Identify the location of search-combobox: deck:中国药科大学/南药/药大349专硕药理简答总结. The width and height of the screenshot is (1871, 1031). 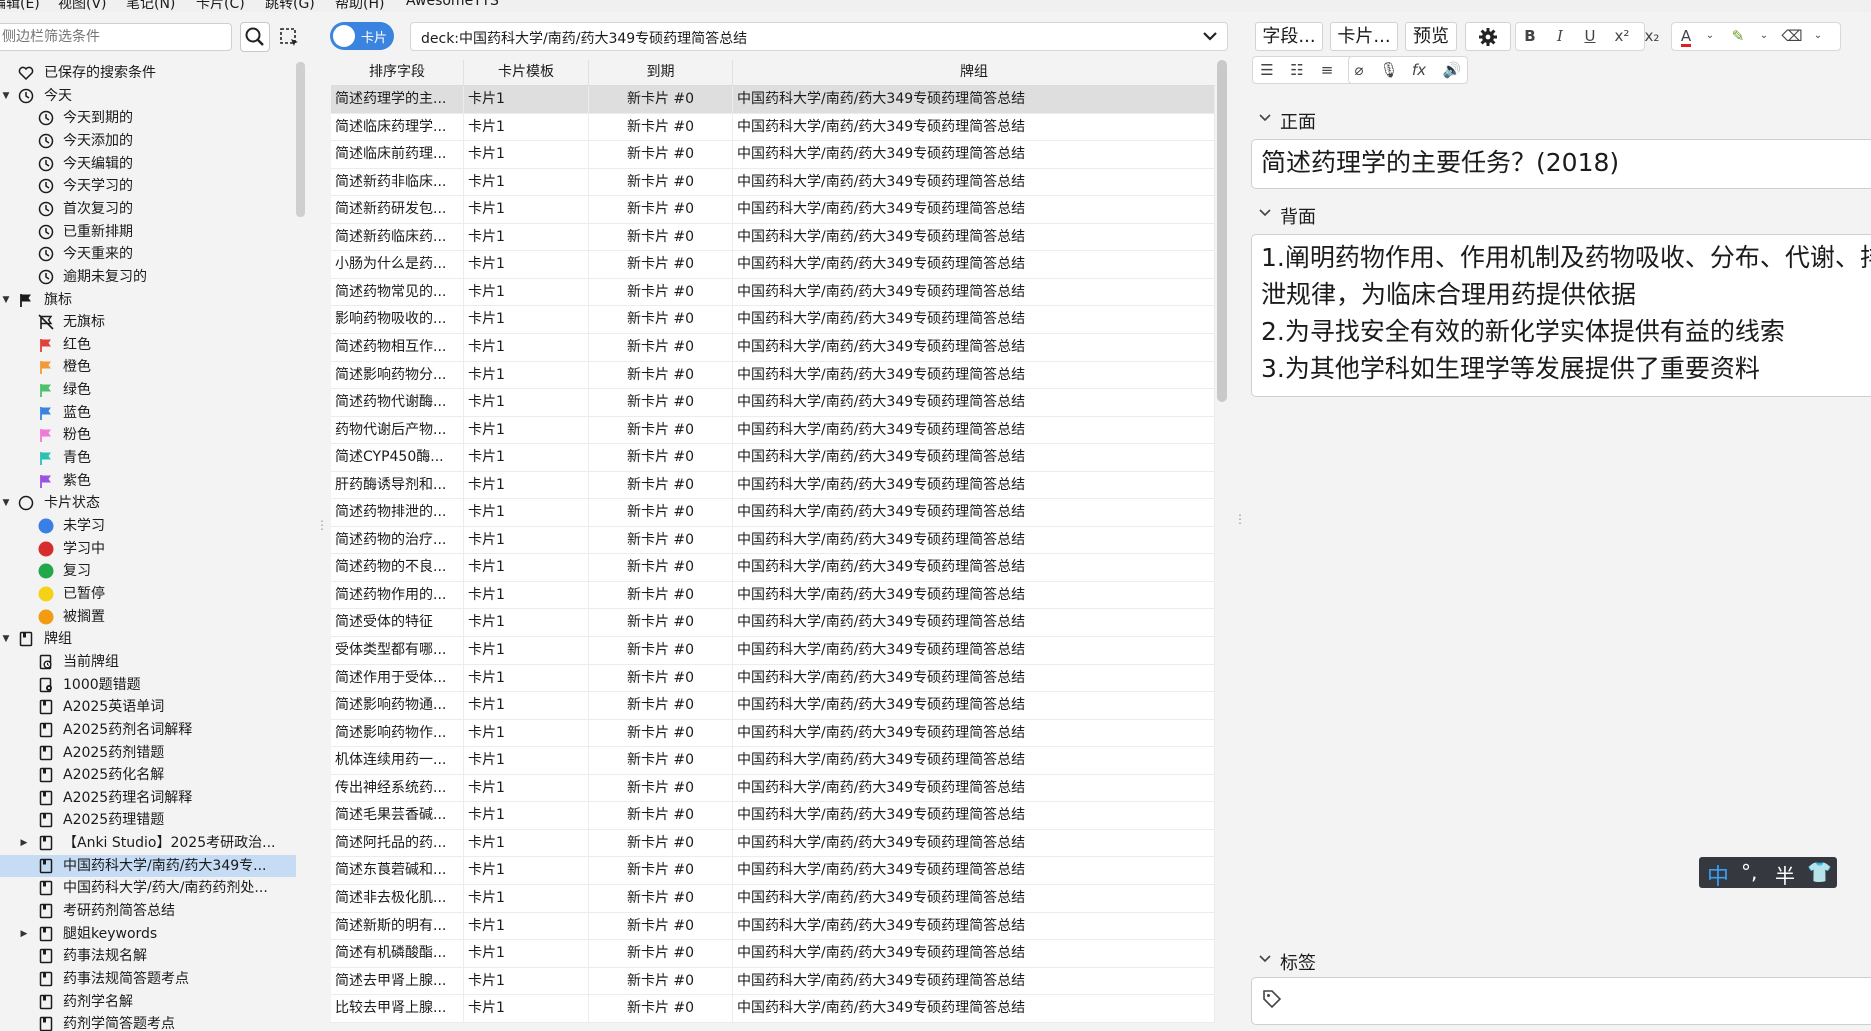
(819, 36).